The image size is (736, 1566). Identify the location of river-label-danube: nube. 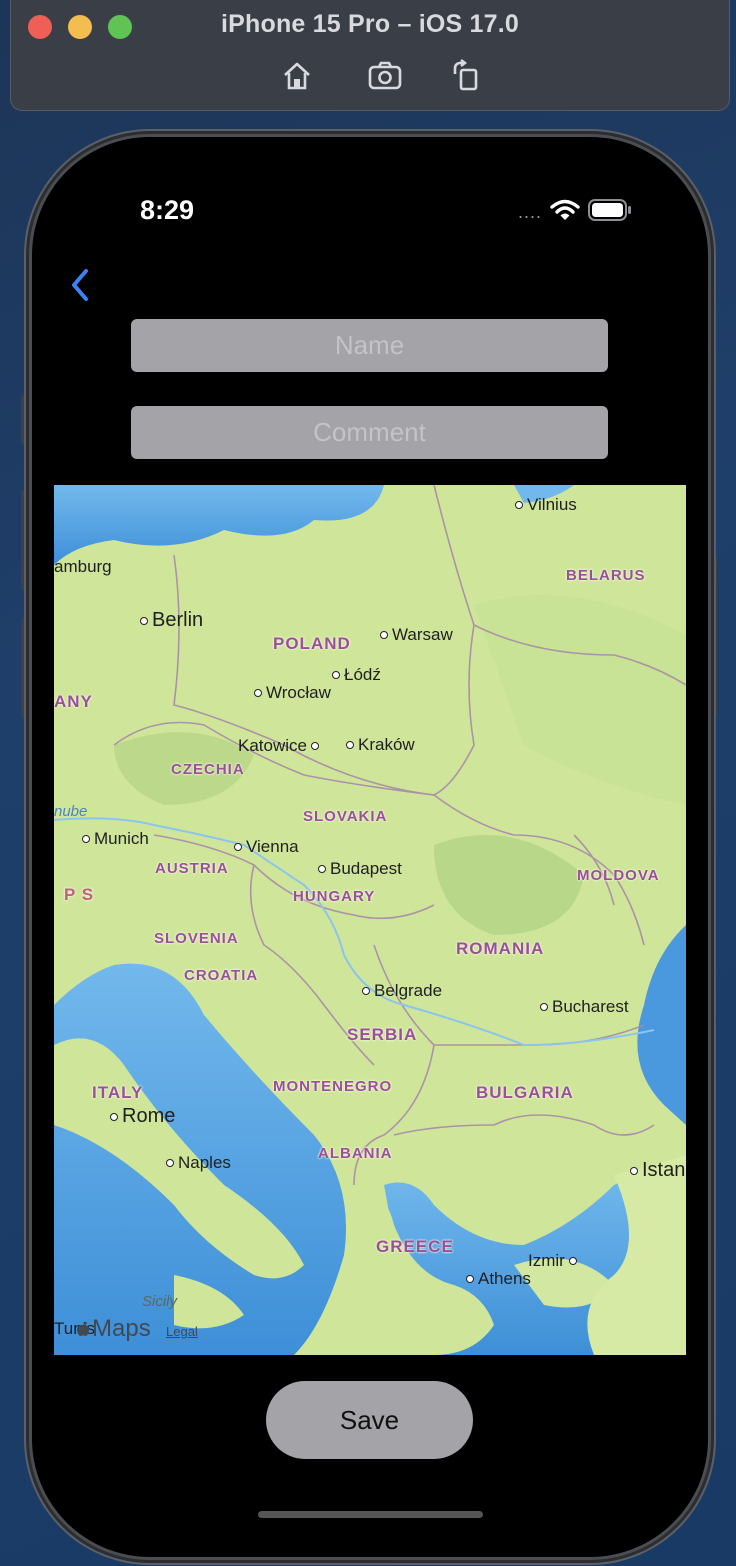
(71, 811).